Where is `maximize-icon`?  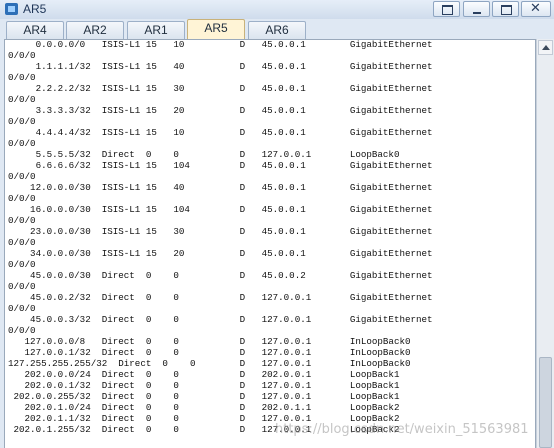 maximize-icon is located at coordinates (506, 10).